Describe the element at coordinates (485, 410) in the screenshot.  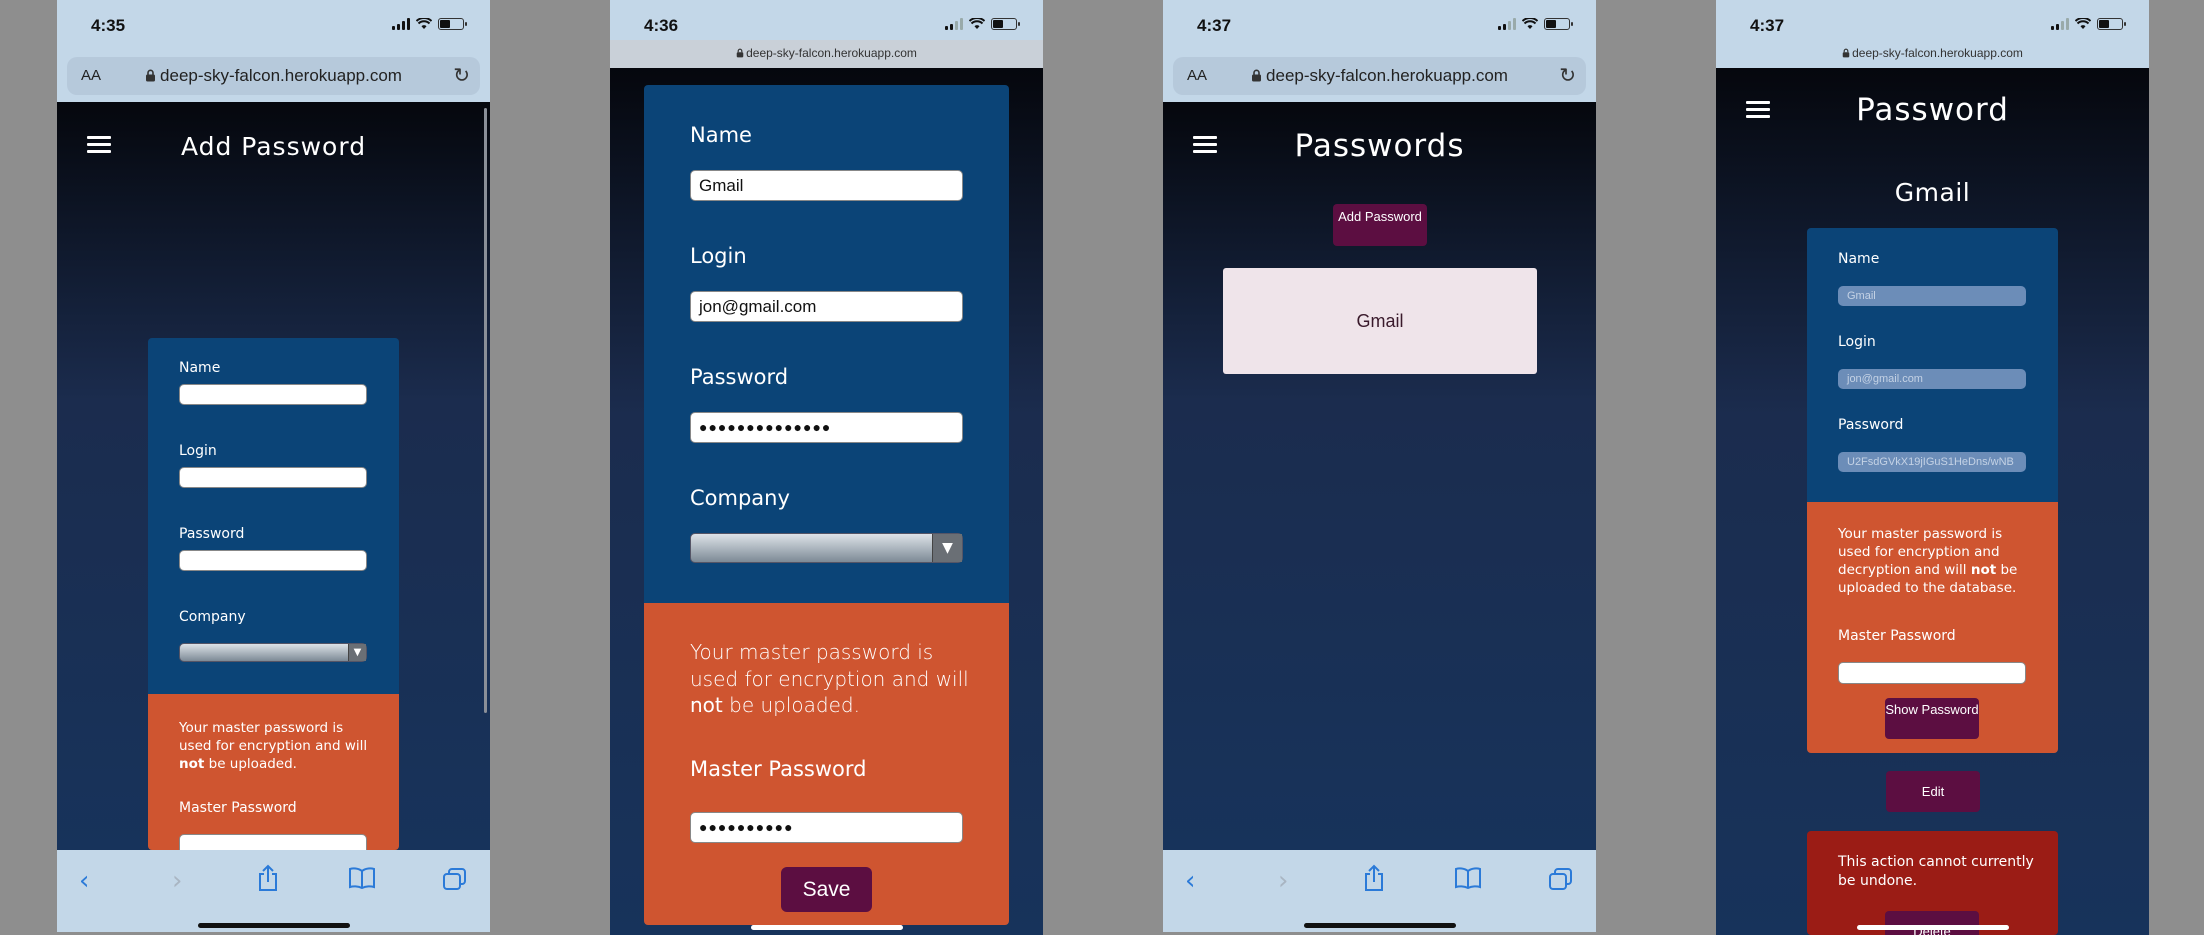
I see `scroll-indicator` at that location.